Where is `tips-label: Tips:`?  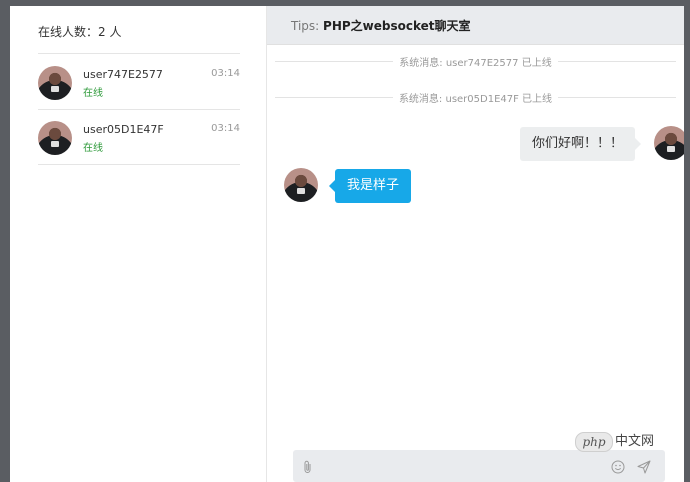
tips-label: Tips: is located at coordinates (307, 26).